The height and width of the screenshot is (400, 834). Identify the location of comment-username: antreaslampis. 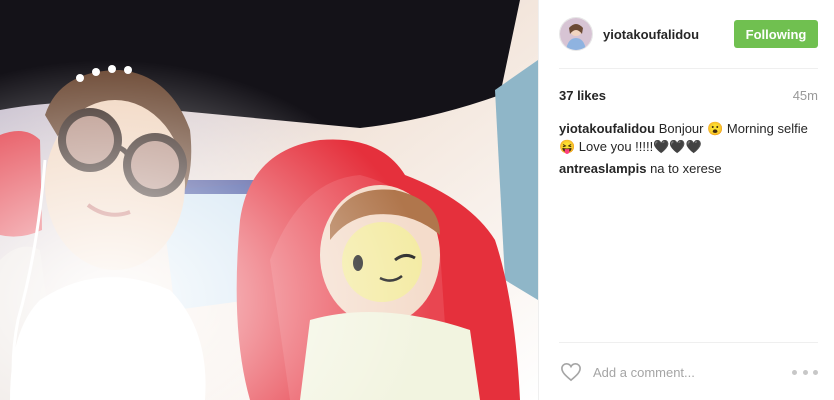
(602, 168).